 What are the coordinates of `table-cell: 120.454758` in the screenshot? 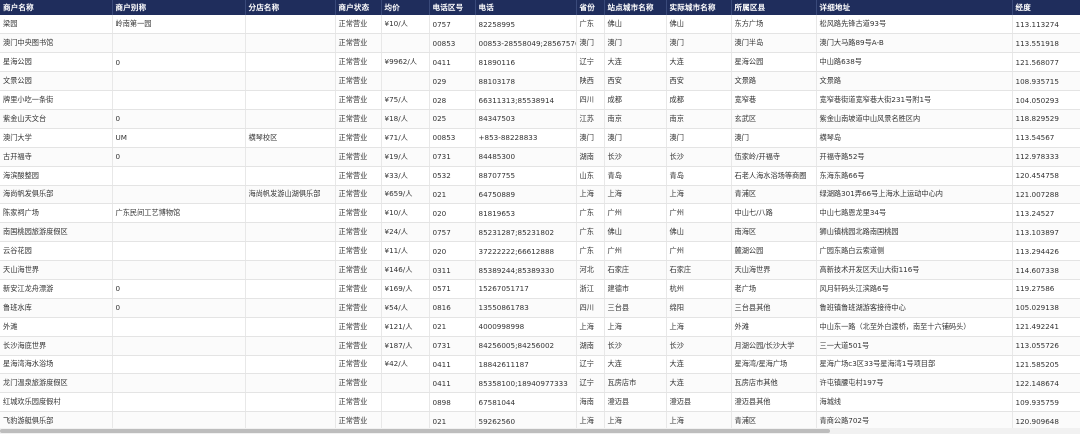 It's located at (1046, 176).